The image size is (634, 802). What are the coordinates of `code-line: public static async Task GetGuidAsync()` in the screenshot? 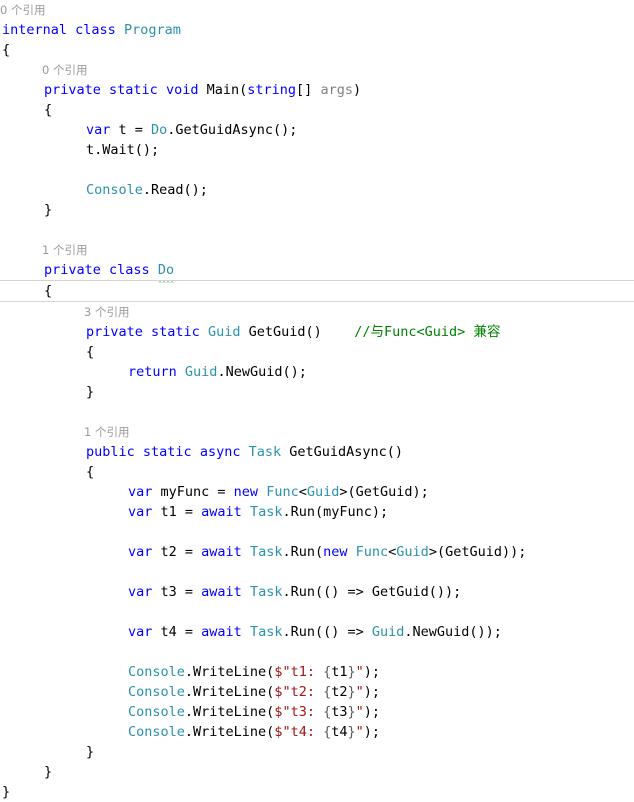 It's located at (317, 452).